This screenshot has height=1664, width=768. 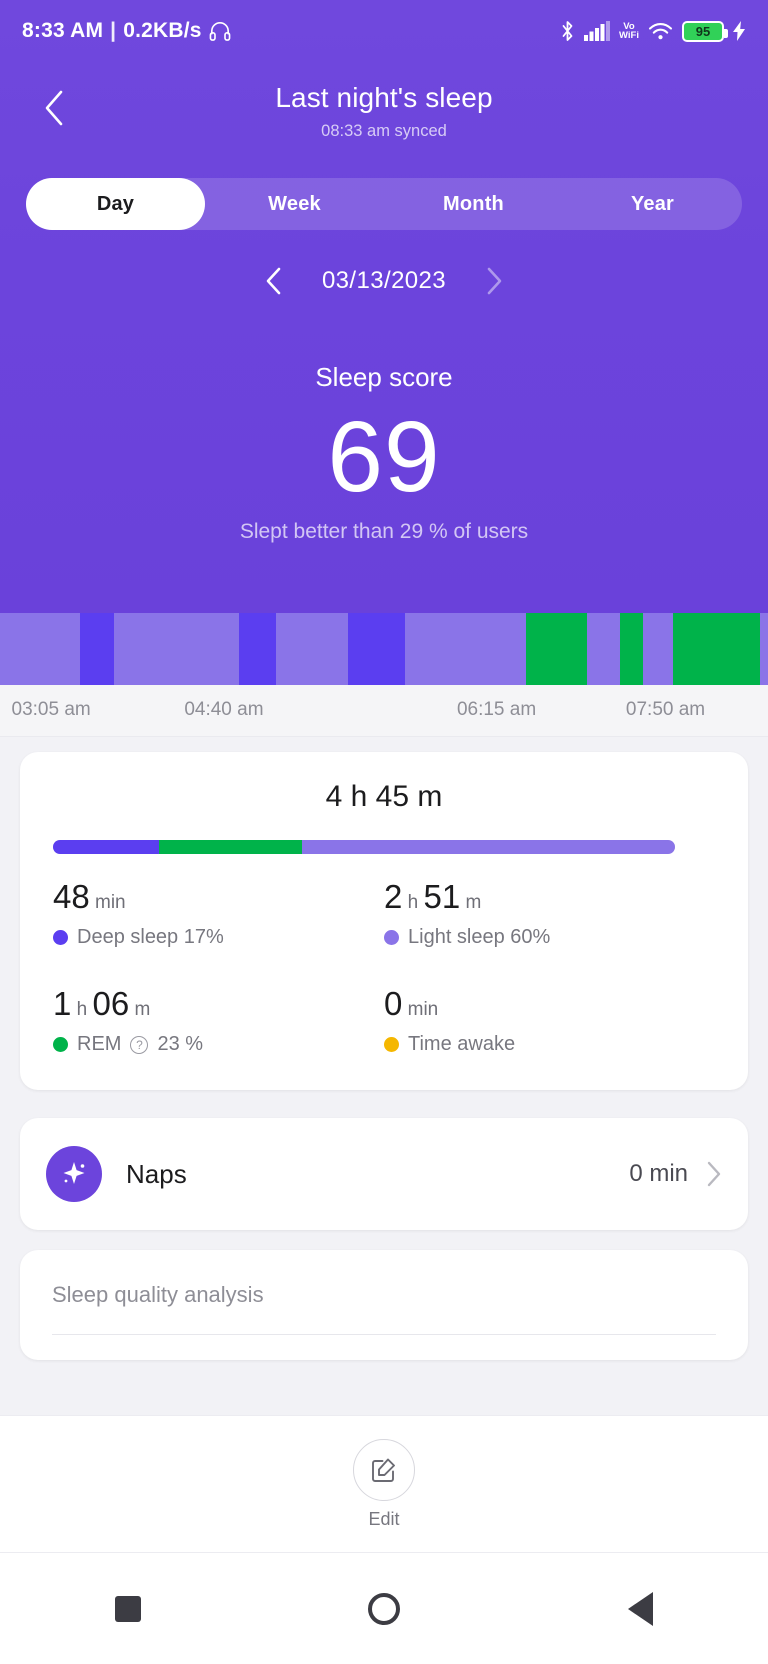 What do you see at coordinates (224, 709) in the screenshot?
I see `time-tick-label: 04:40 am` at bounding box center [224, 709].